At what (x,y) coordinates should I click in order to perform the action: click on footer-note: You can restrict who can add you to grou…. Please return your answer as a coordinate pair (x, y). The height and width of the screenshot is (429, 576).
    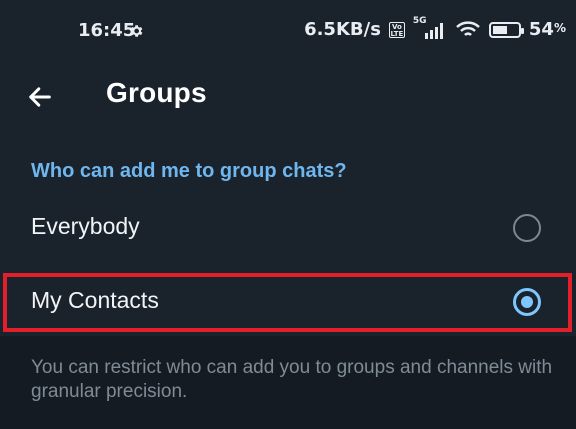
    Looking at the image, I should click on (292, 379).